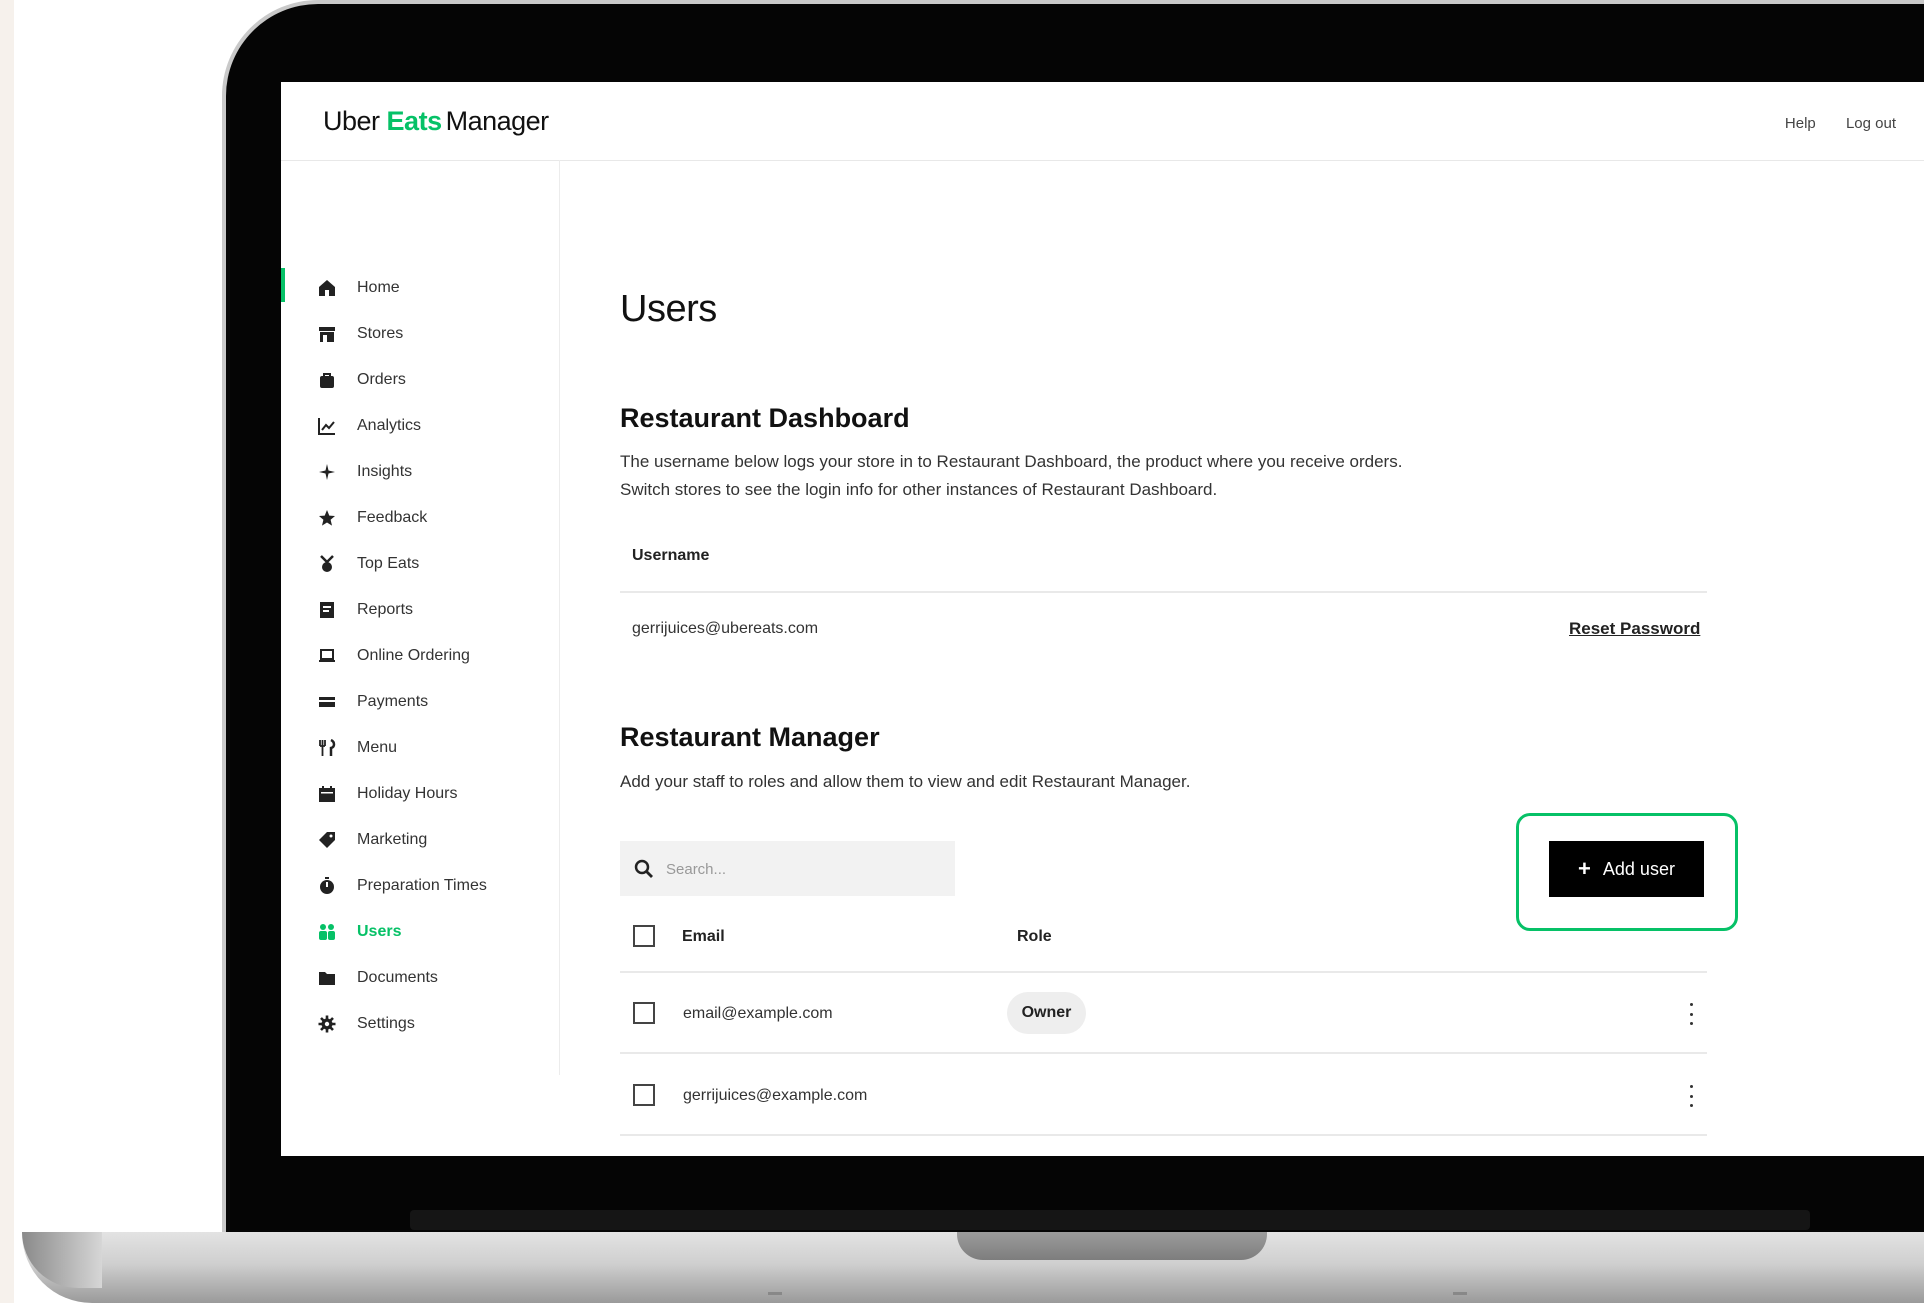 The width and height of the screenshot is (1924, 1303). I want to click on sidebar-item-stores: Stores, so click(420, 334).